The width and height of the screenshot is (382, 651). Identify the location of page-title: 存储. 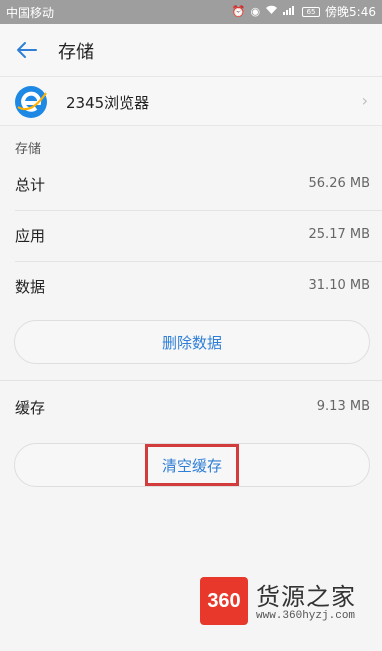
(76, 52).